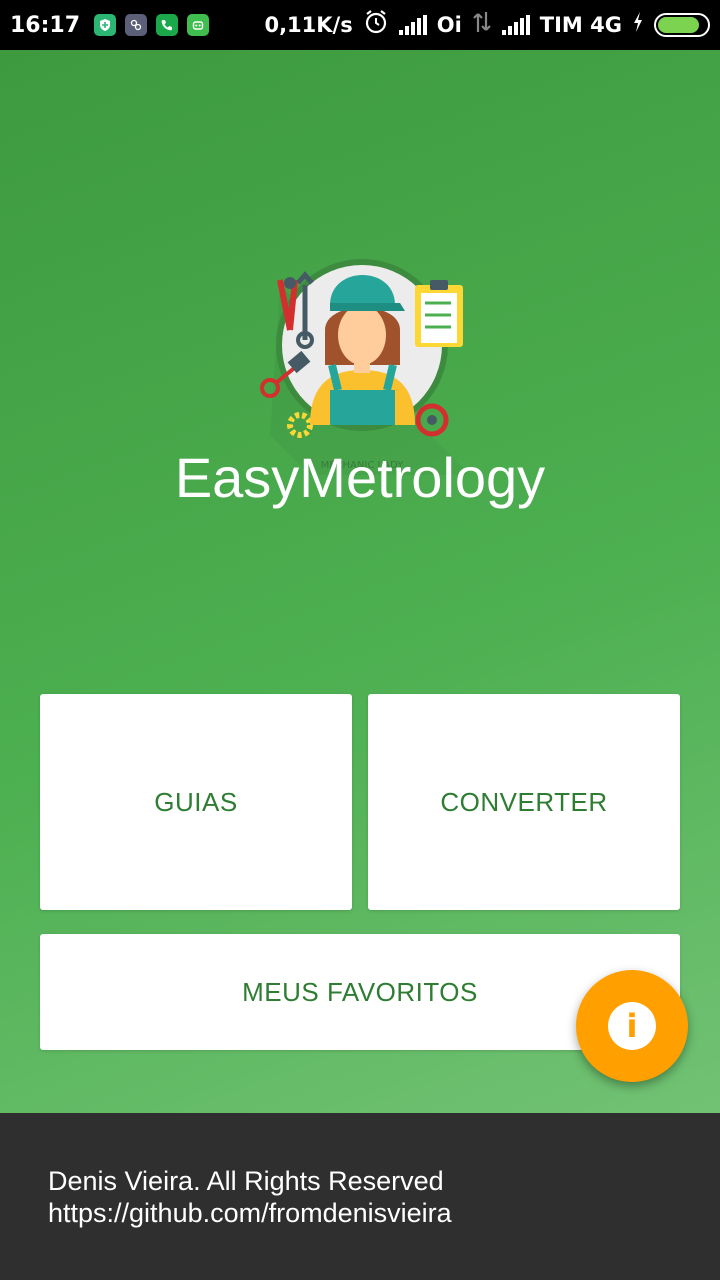 This screenshot has width=720, height=1280. I want to click on carrier-oi: Oi, so click(449, 25).